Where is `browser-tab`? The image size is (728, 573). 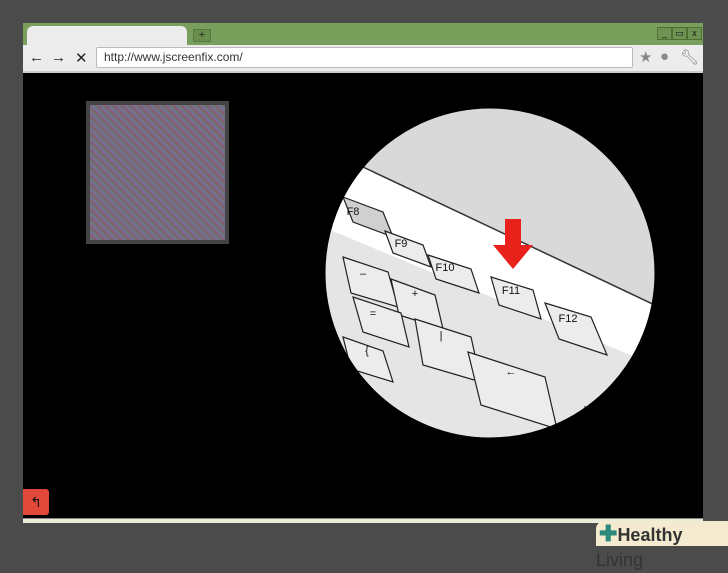 browser-tab is located at coordinates (107, 36).